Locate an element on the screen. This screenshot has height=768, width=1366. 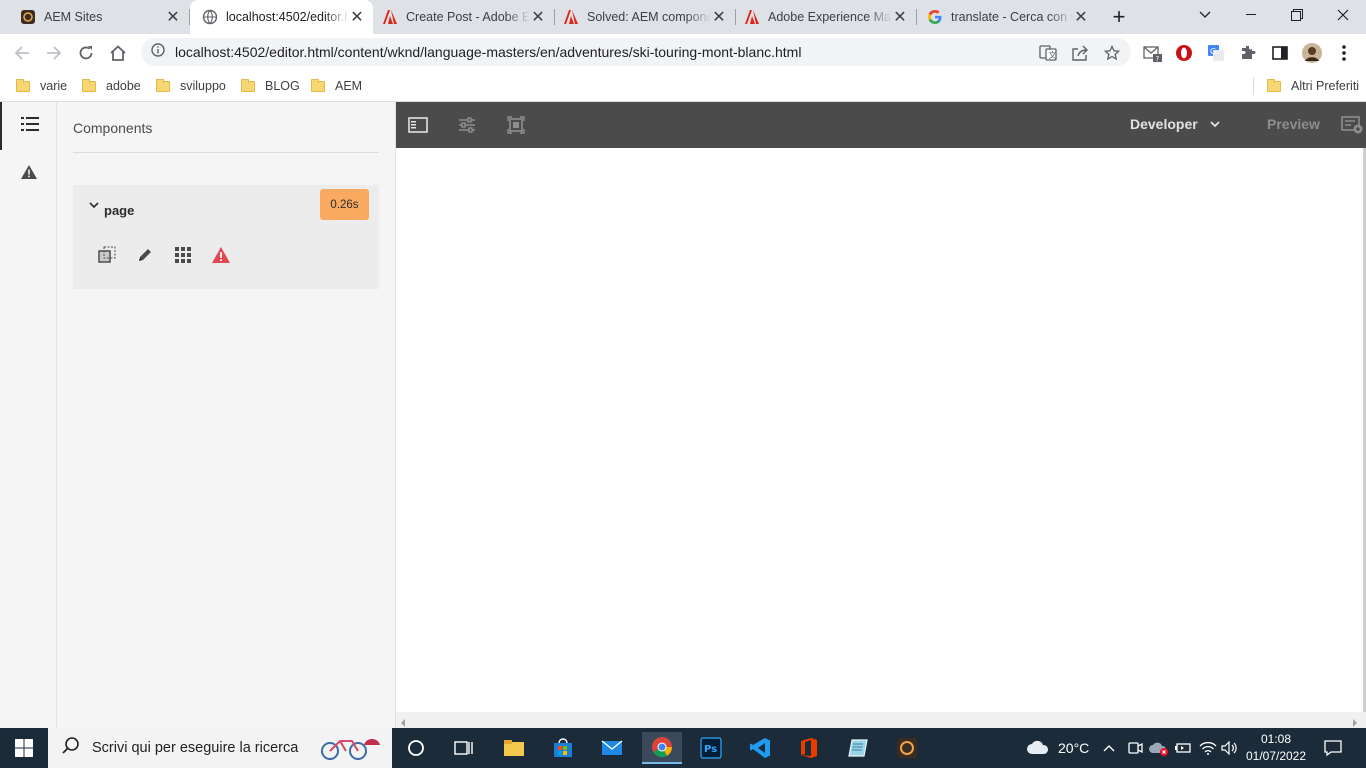
bike-illustration-icon is located at coordinates (350, 748).